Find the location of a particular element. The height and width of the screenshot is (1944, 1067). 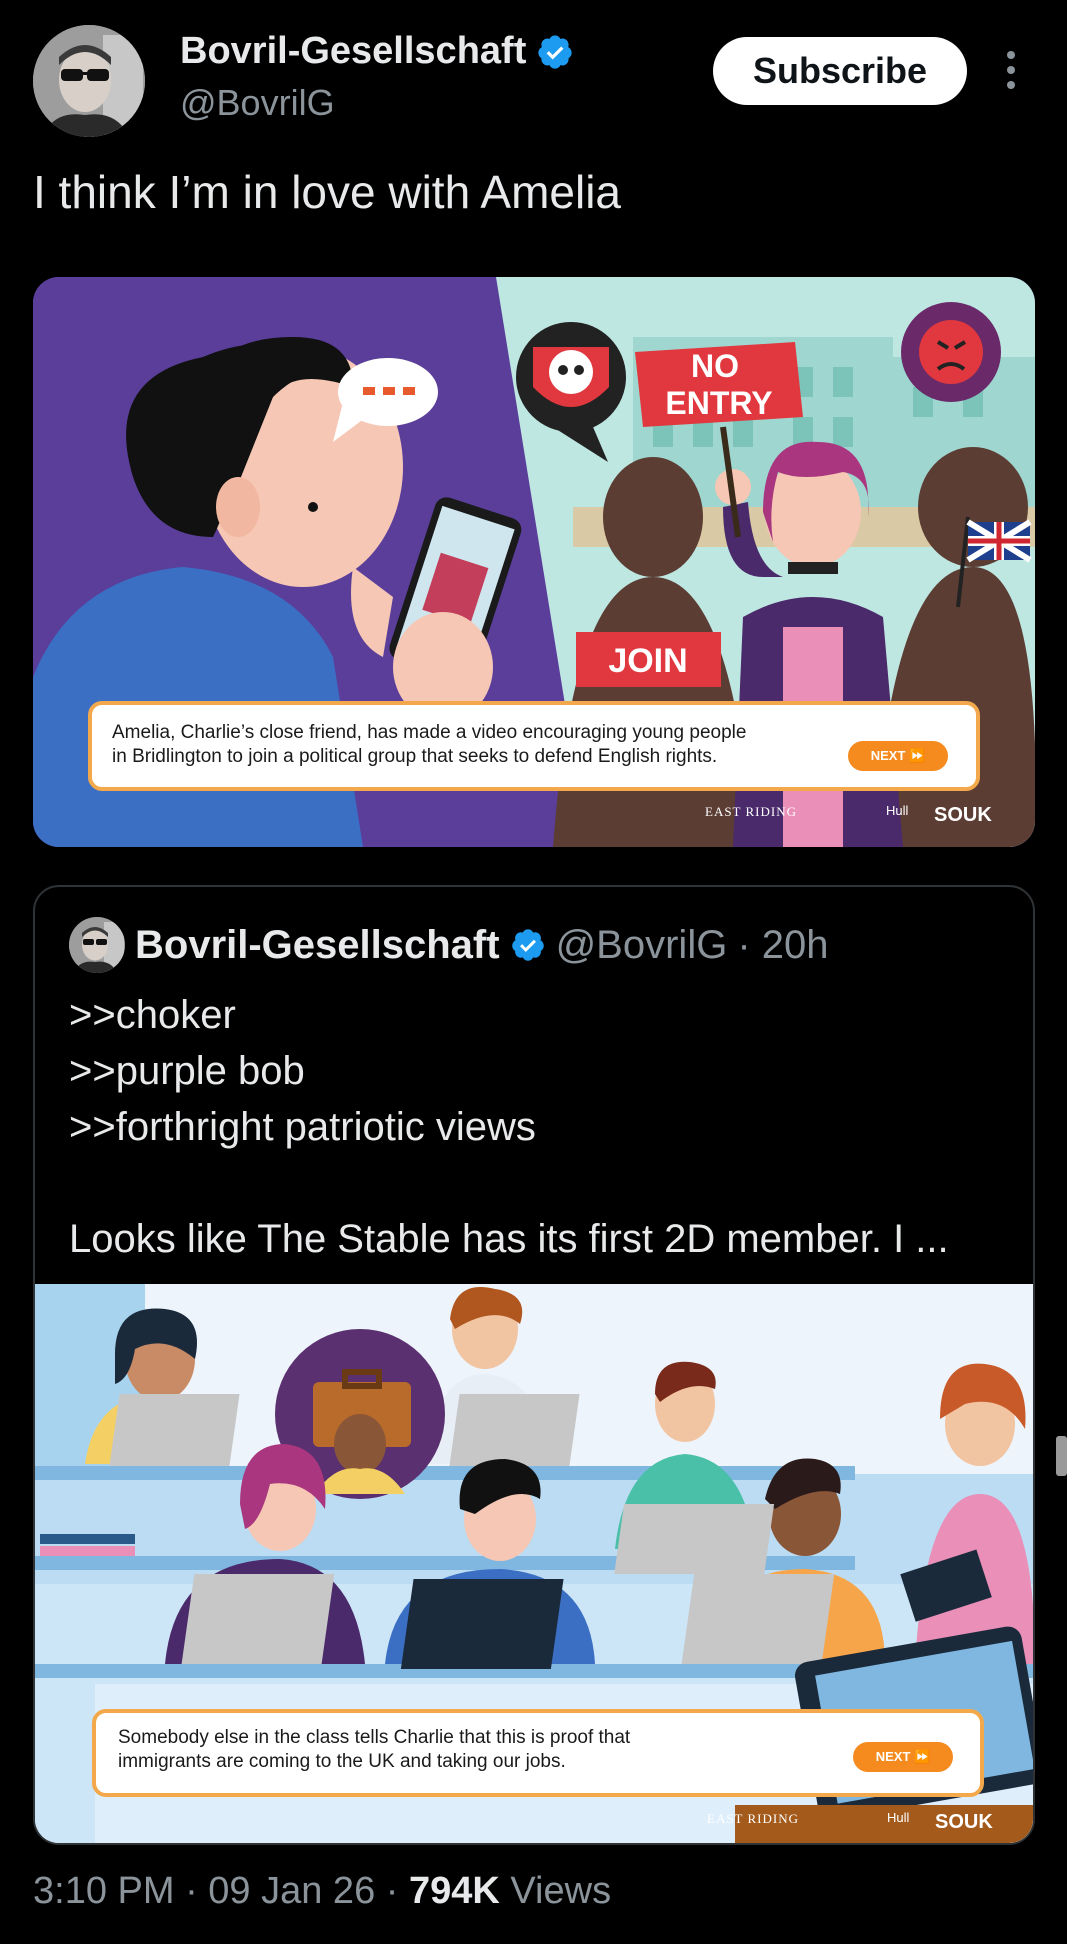

post-timestamp: 3:10 PM · 09 Jan 26 · is located at coordinates (221, 1891).